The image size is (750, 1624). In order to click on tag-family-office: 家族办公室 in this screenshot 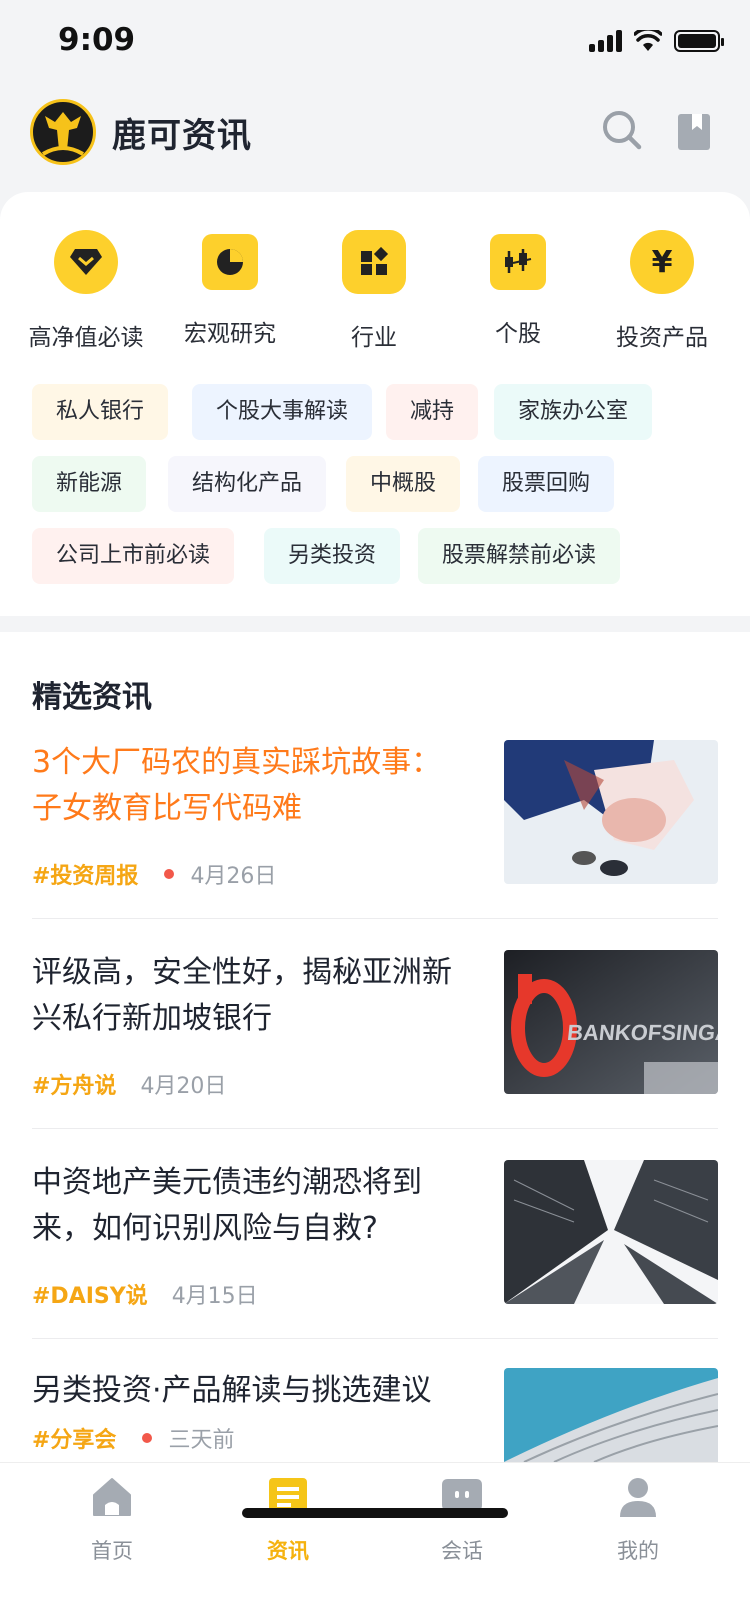, I will do `click(573, 412)`.